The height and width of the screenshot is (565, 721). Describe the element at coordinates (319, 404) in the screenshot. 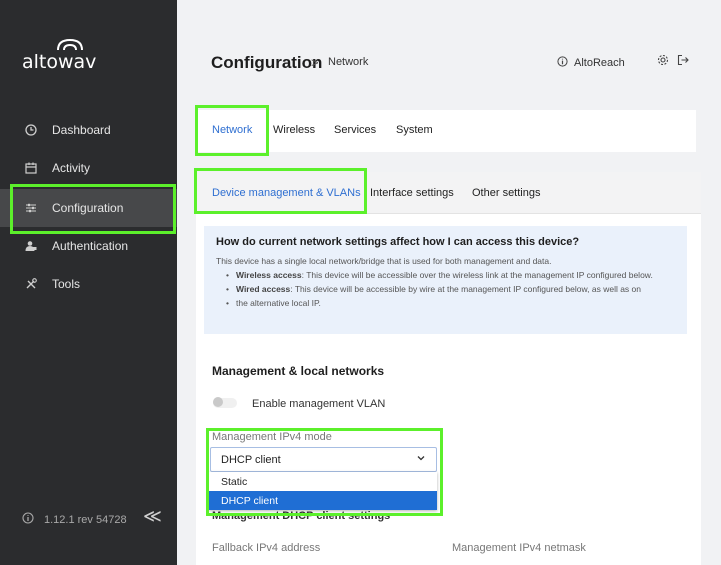

I see `vlan-toggle-label: Enable management VLAN` at that location.